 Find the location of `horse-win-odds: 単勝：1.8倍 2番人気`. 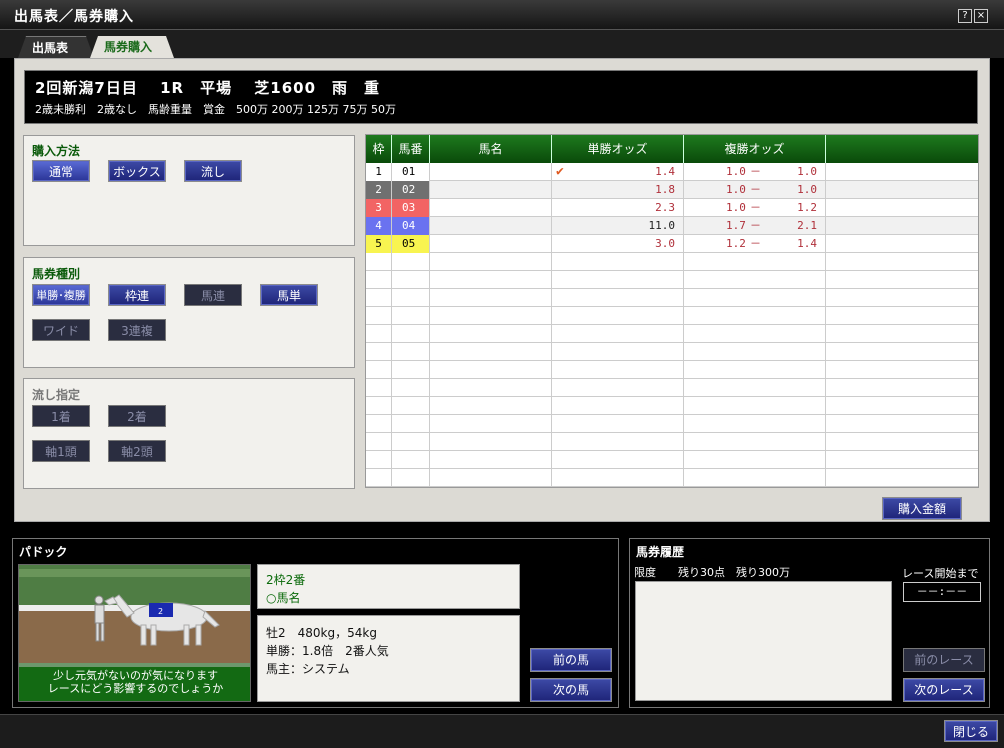

horse-win-odds: 単勝：1.8倍 2番人気 is located at coordinates (327, 651).